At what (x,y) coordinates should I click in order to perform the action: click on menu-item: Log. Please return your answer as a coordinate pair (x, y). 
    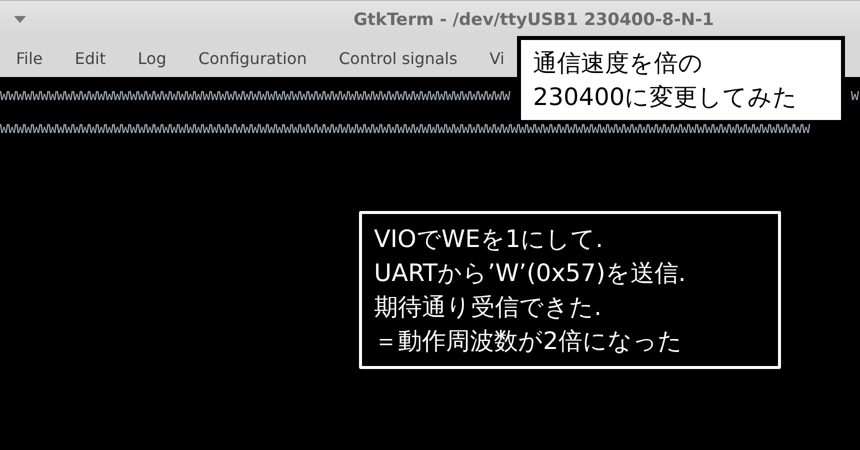
    Looking at the image, I should click on (152, 58).